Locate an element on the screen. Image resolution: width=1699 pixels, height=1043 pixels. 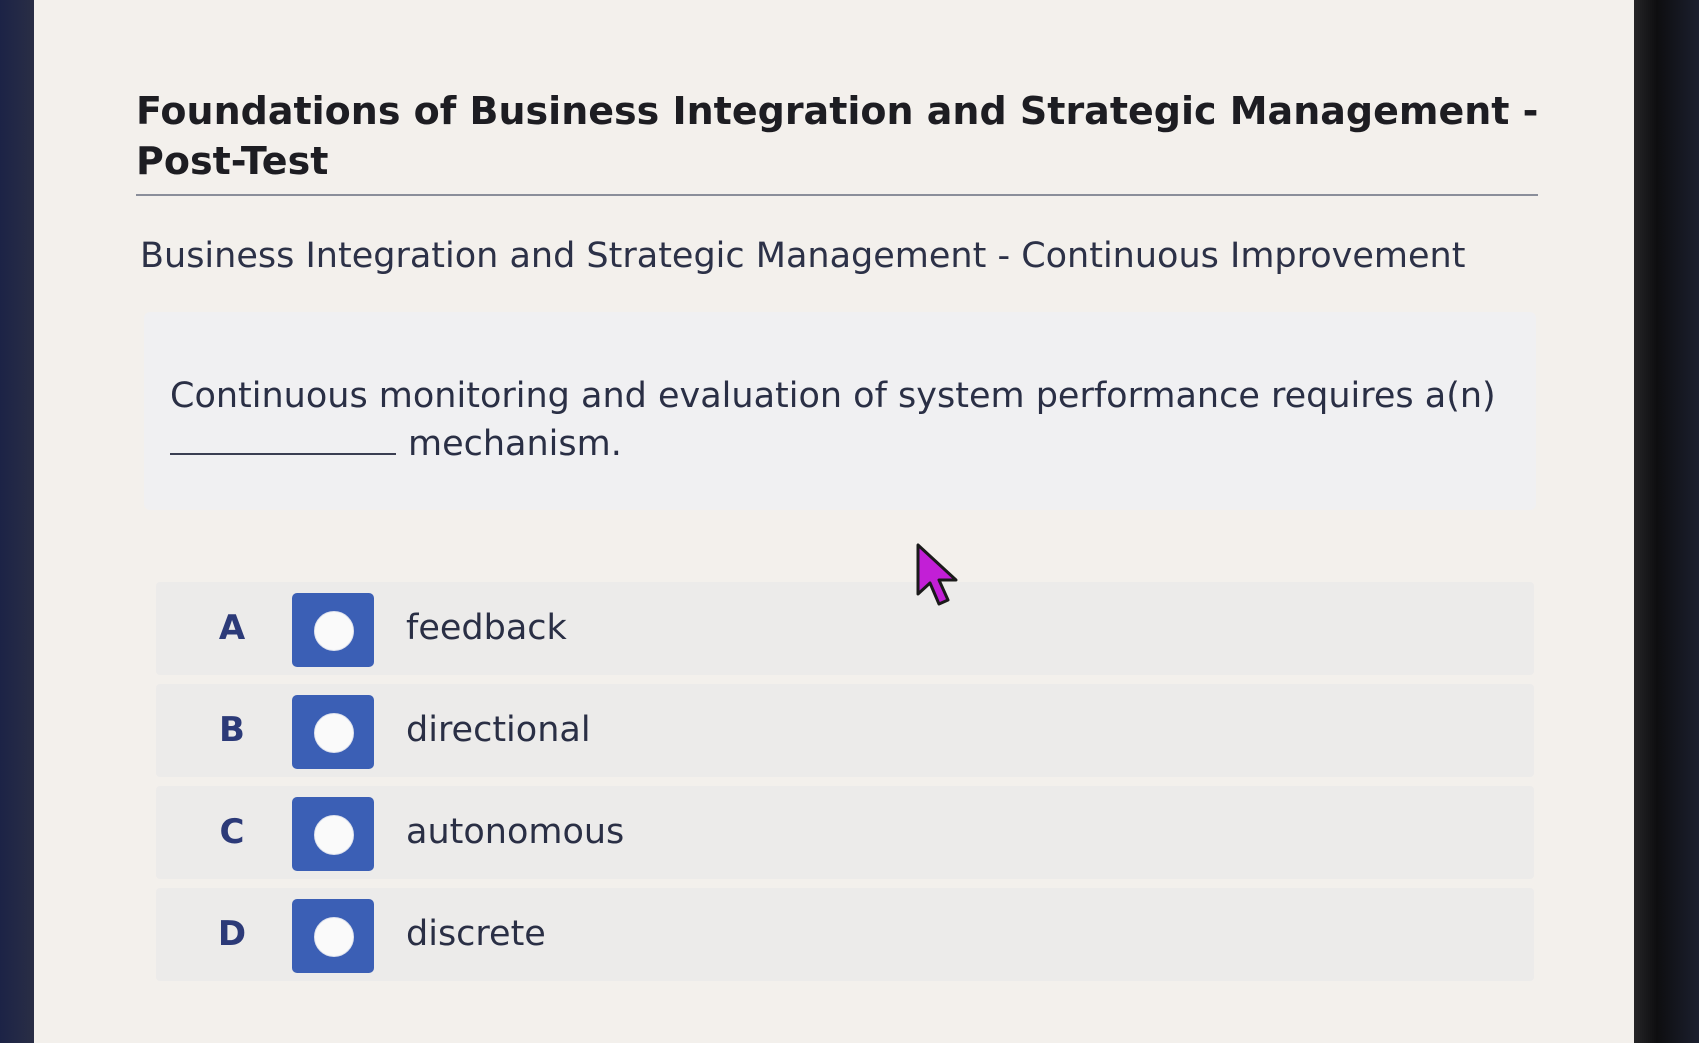
option-letter: A is located at coordinates (232, 628).